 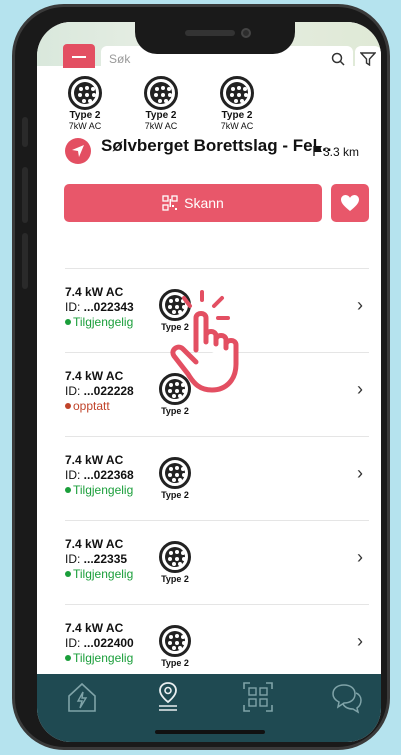 What do you see at coordinates (338, 59) in the screenshot?
I see `search-icon` at bounding box center [338, 59].